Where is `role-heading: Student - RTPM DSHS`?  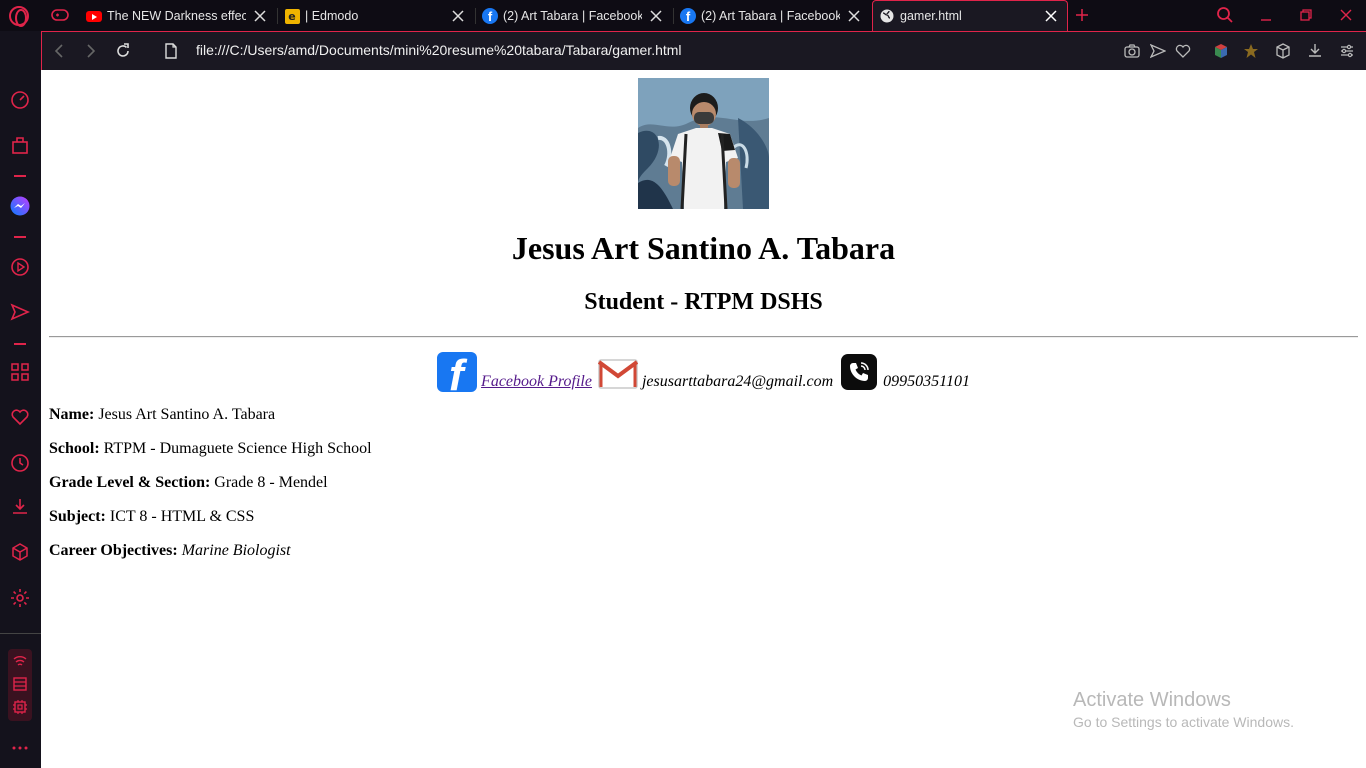 role-heading: Student - RTPM DSHS is located at coordinates (703, 302).